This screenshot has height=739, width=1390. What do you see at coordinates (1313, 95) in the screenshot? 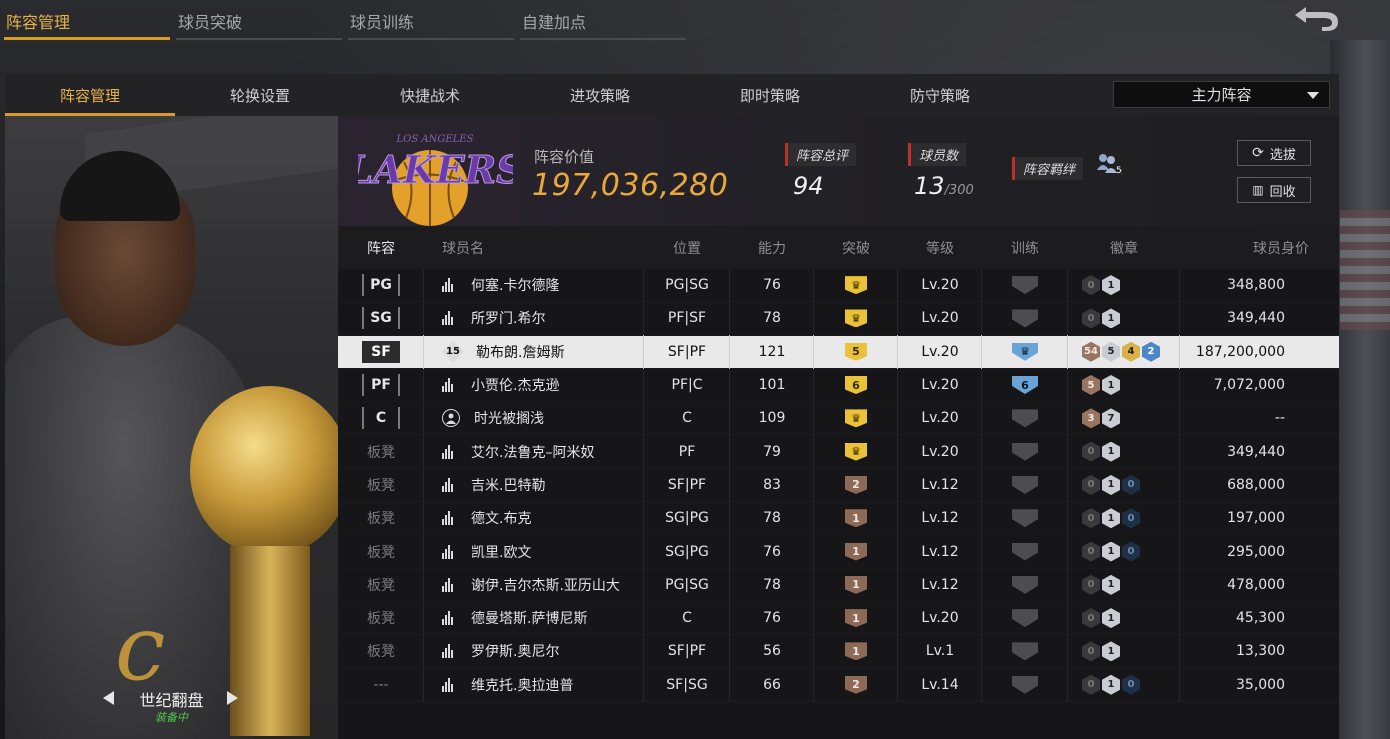
I see `chevron-down-icon` at bounding box center [1313, 95].